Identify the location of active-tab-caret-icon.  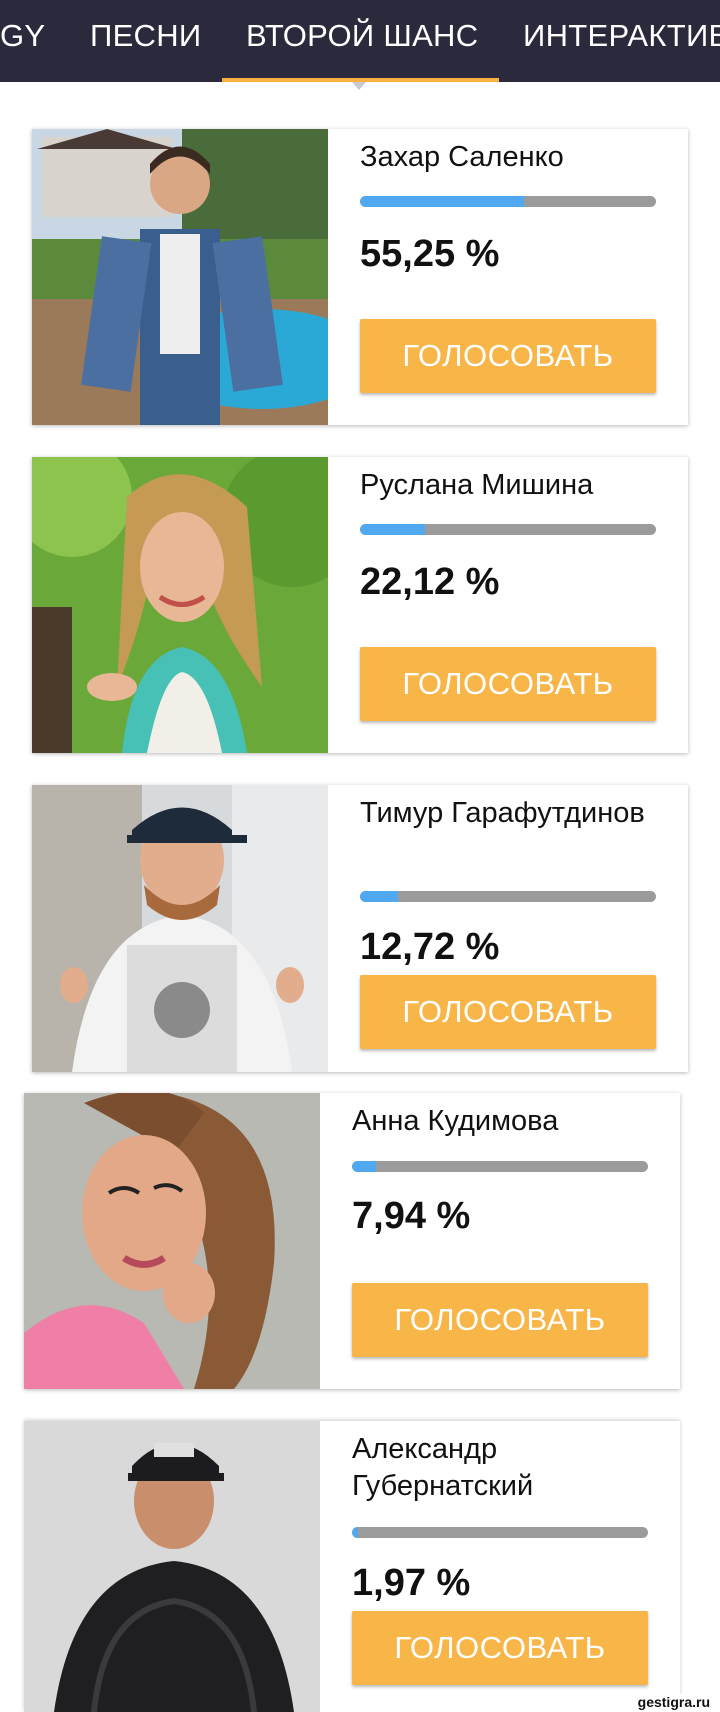
(359, 86).